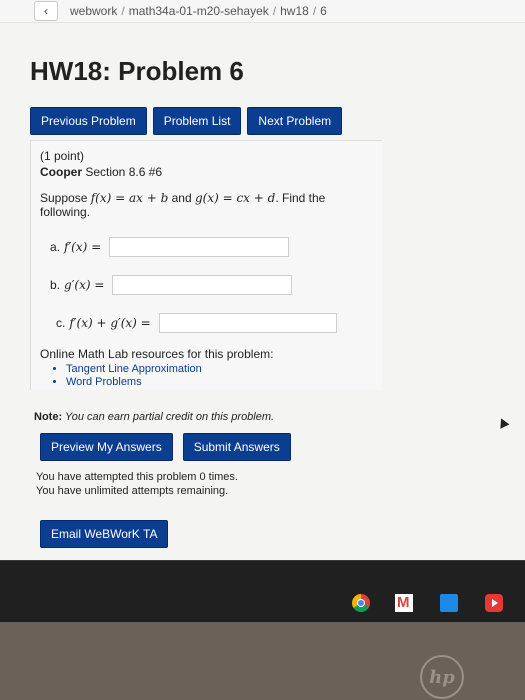 This screenshot has width=525, height=700. Describe the element at coordinates (219, 369) in the screenshot. I see `resource-link-tangent-line: Tangent Line Approximation` at that location.